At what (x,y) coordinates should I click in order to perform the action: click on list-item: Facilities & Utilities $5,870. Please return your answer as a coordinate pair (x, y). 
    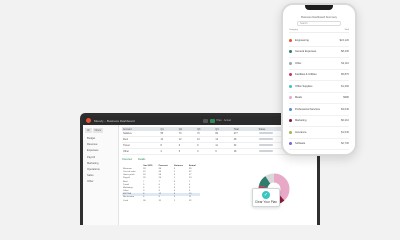
    Looking at the image, I should click on (319, 75).